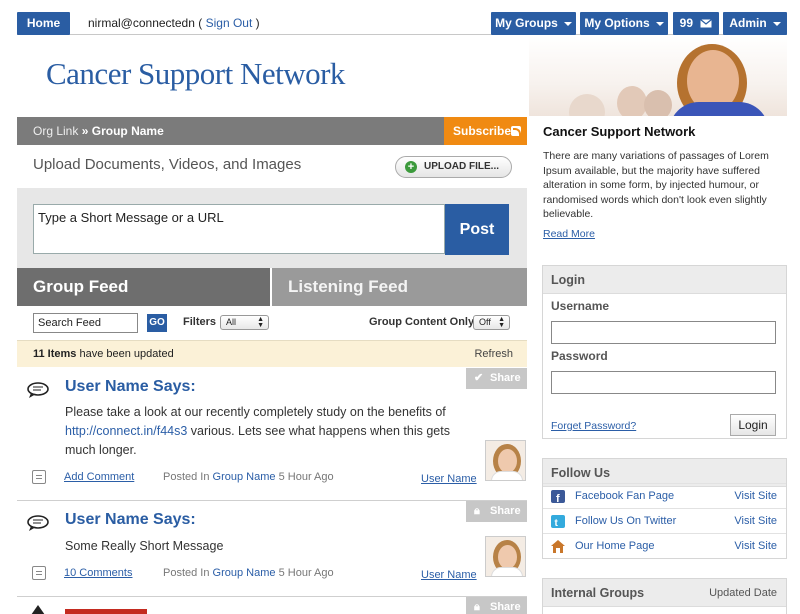 The height and width of the screenshot is (614, 800). What do you see at coordinates (143, 287) in the screenshot?
I see `tab-group-feed: Group Feed` at bounding box center [143, 287].